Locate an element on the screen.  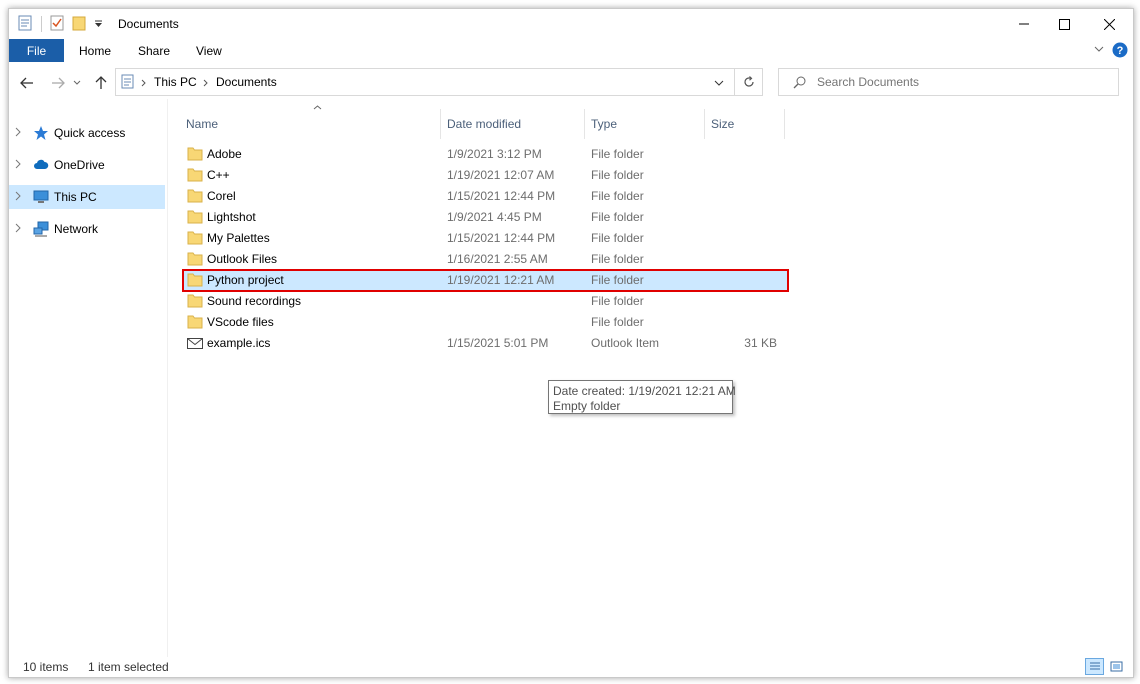
forward-arrow-icon is located at coordinates (58, 83).